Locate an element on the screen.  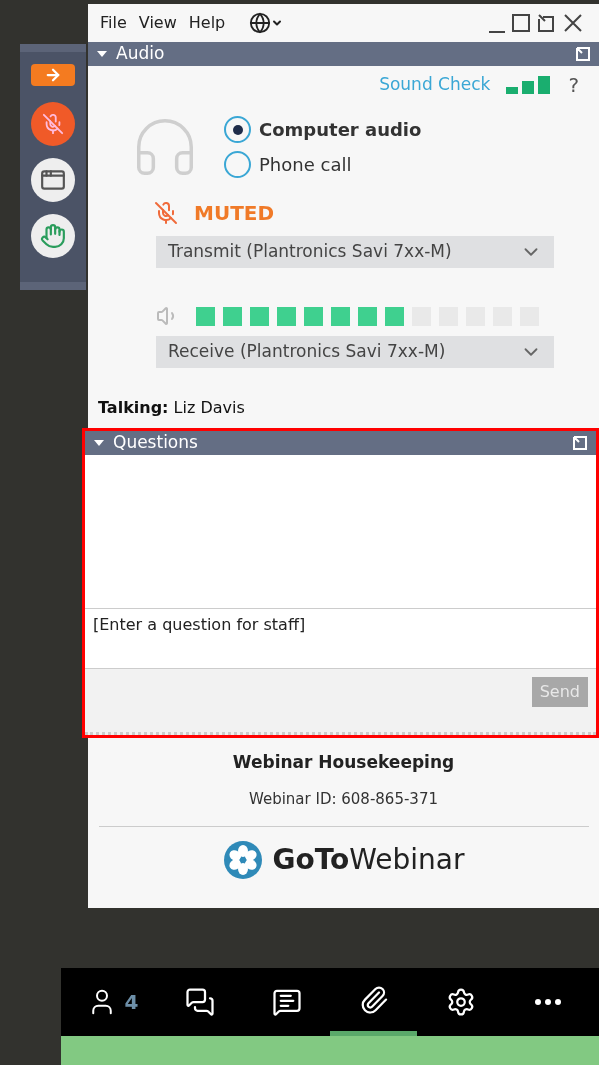
receive-dropdown: Receive (Plantronics Savi 7xx-M) is located at coordinates (355, 352).